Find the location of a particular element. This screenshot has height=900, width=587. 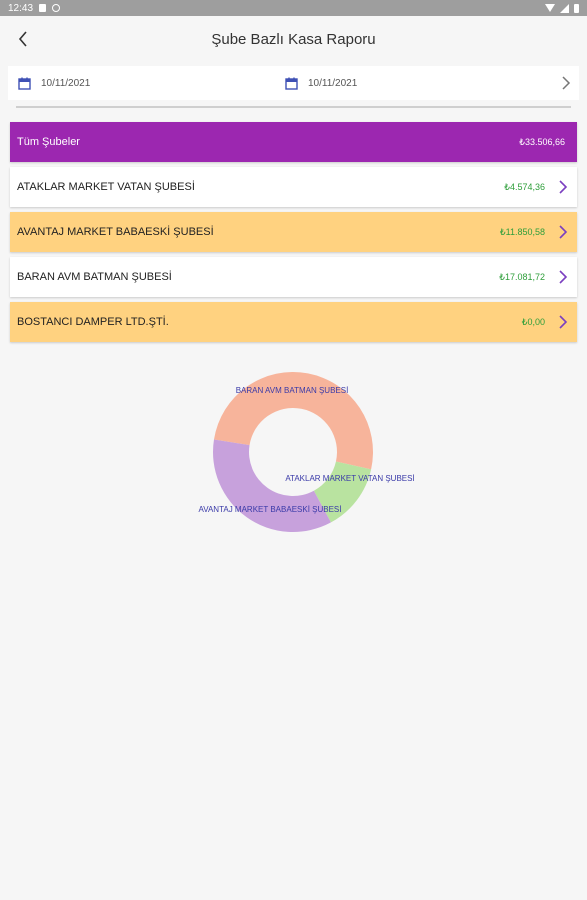

lock-icon is located at coordinates (43, 8).